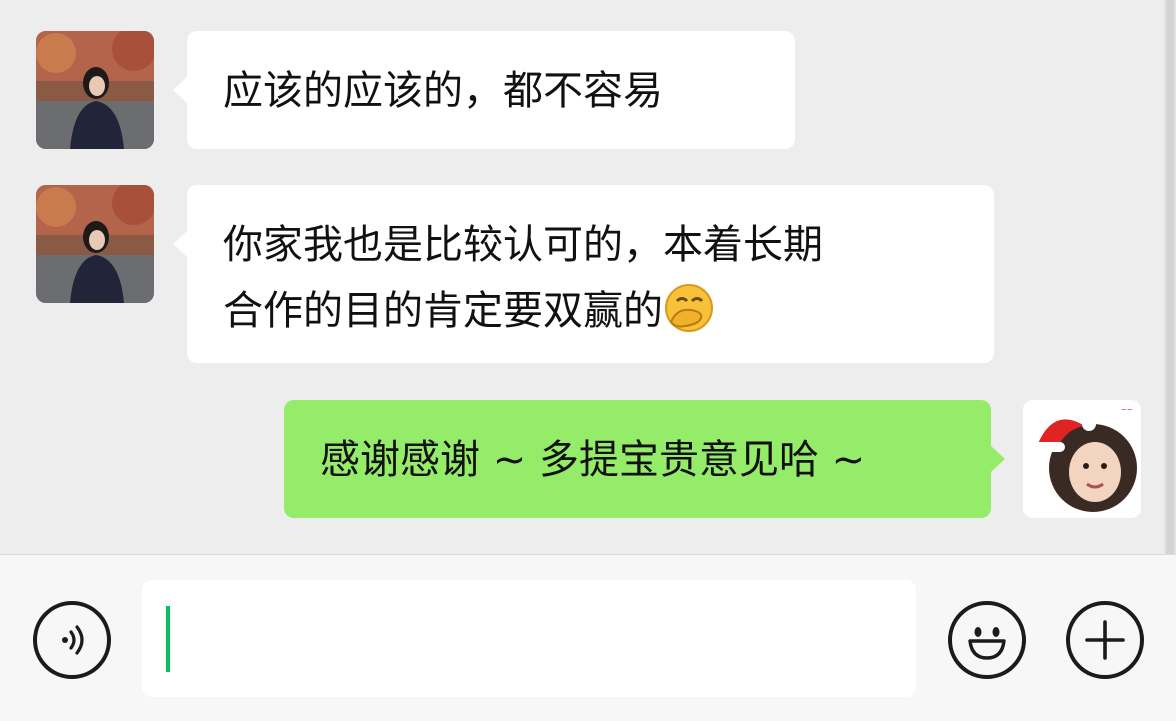  What do you see at coordinates (443, 91) in the screenshot?
I see `message-text: 应该的应该的，都不容易` at bounding box center [443, 91].